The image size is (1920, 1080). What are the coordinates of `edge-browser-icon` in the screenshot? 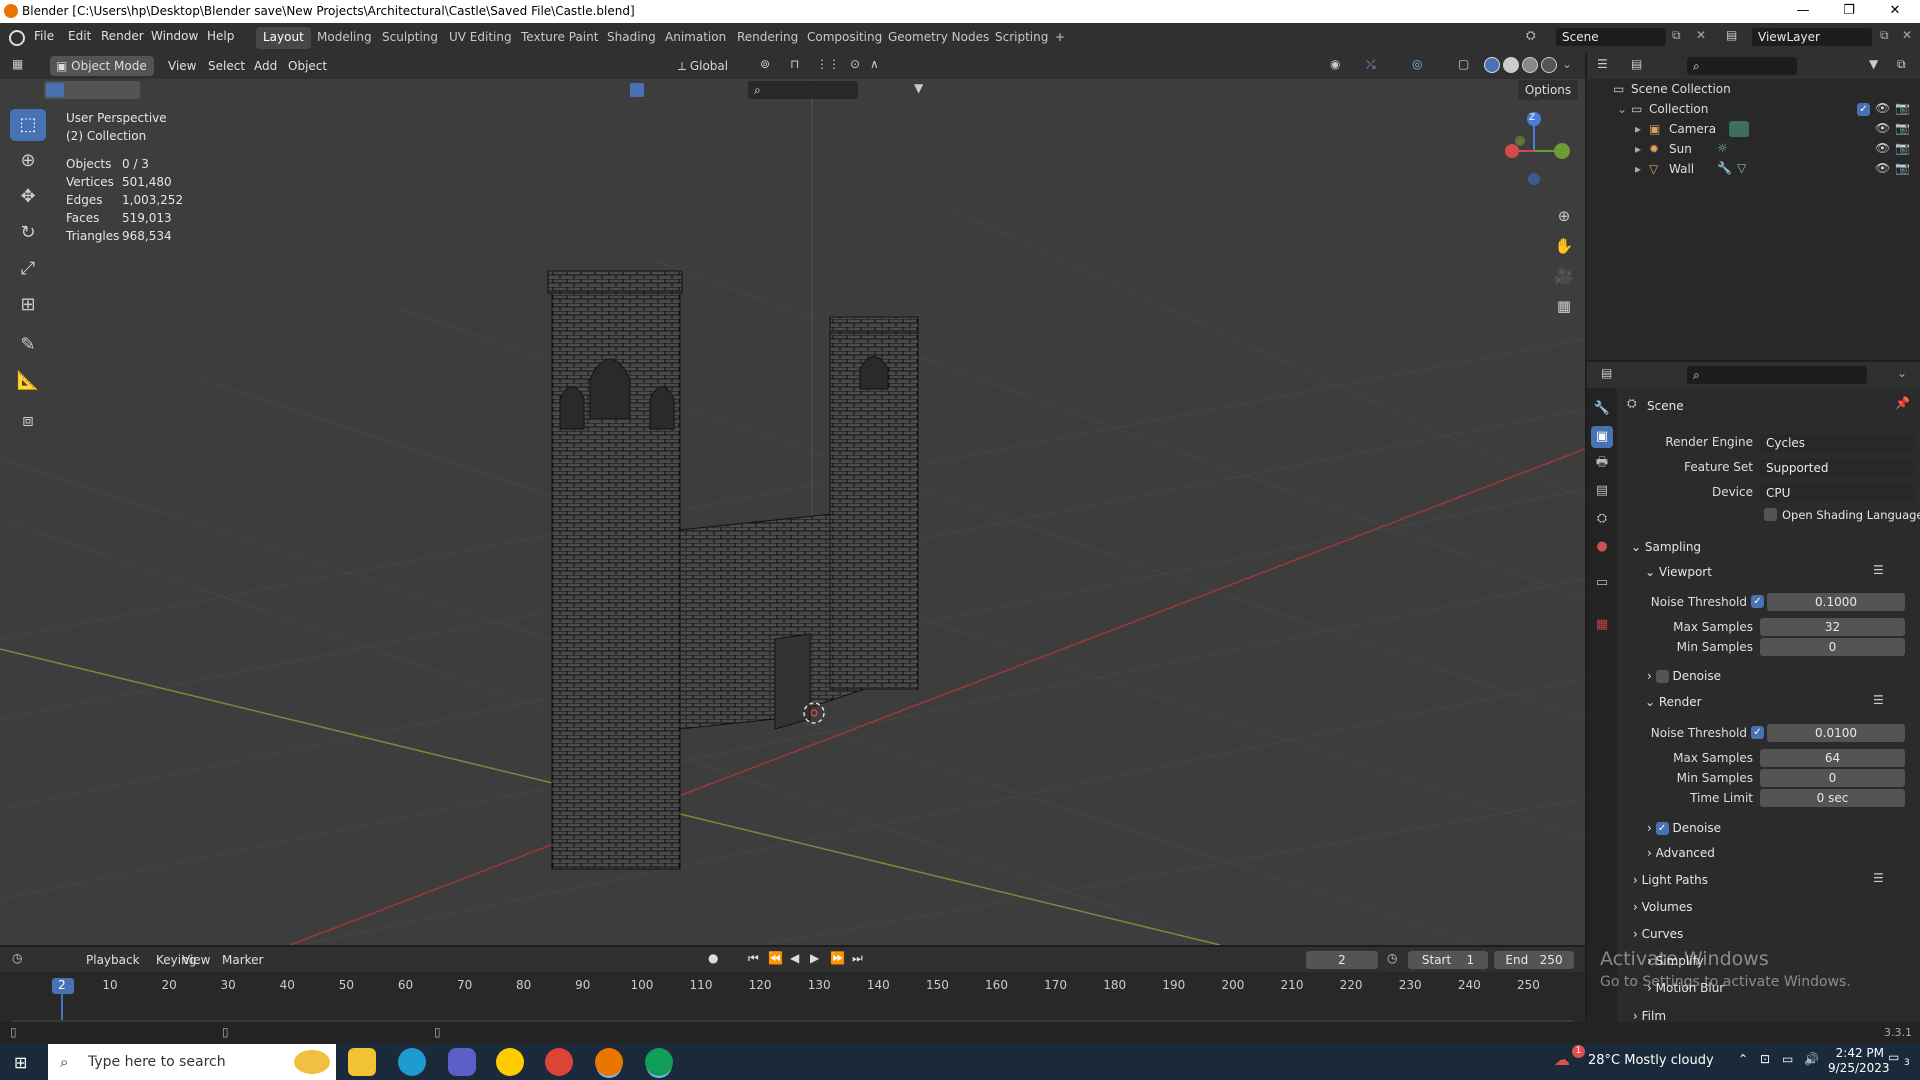 It's located at (412, 1062).